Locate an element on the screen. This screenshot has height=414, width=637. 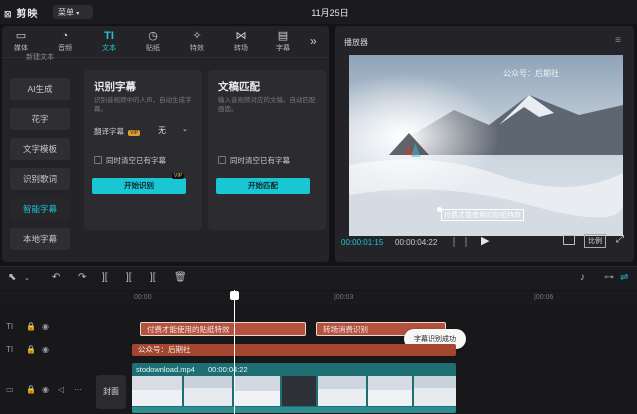
tab-label: 媒体 is located at coordinates (21, 48).